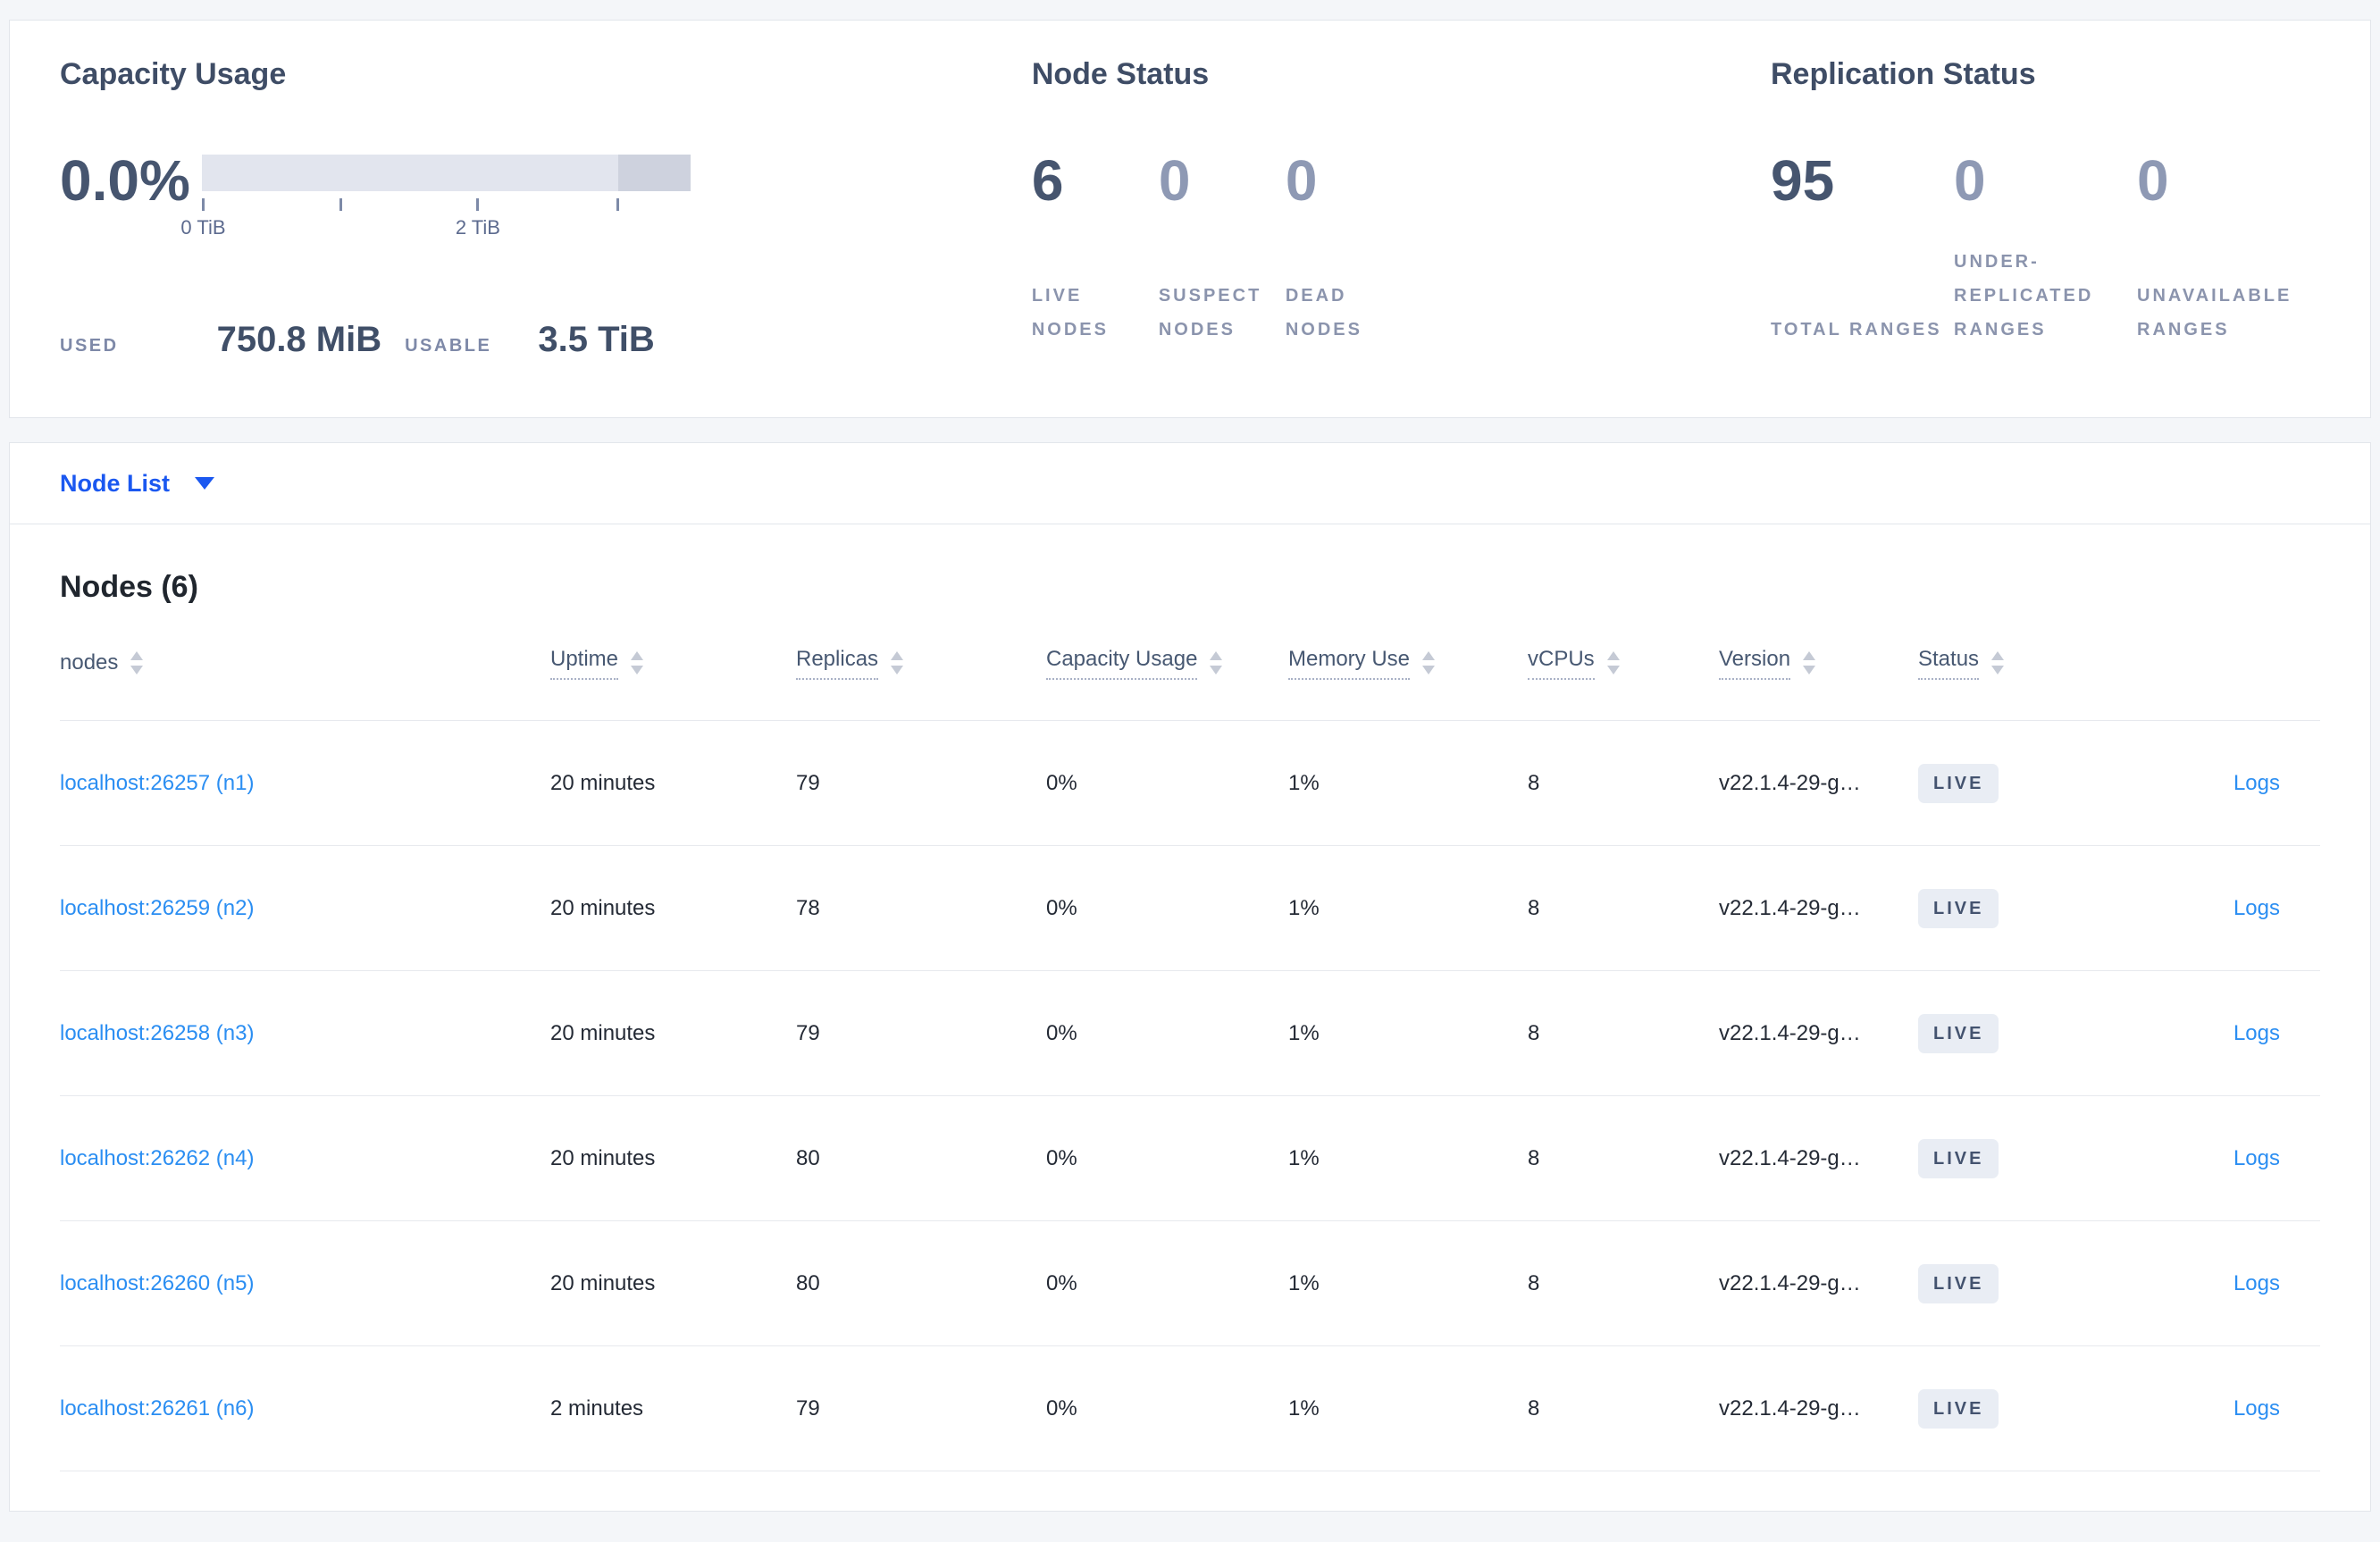 Image resolution: width=2380 pixels, height=1542 pixels. What do you see at coordinates (808, 1282) in the screenshot?
I see `replicas-cell: 80` at bounding box center [808, 1282].